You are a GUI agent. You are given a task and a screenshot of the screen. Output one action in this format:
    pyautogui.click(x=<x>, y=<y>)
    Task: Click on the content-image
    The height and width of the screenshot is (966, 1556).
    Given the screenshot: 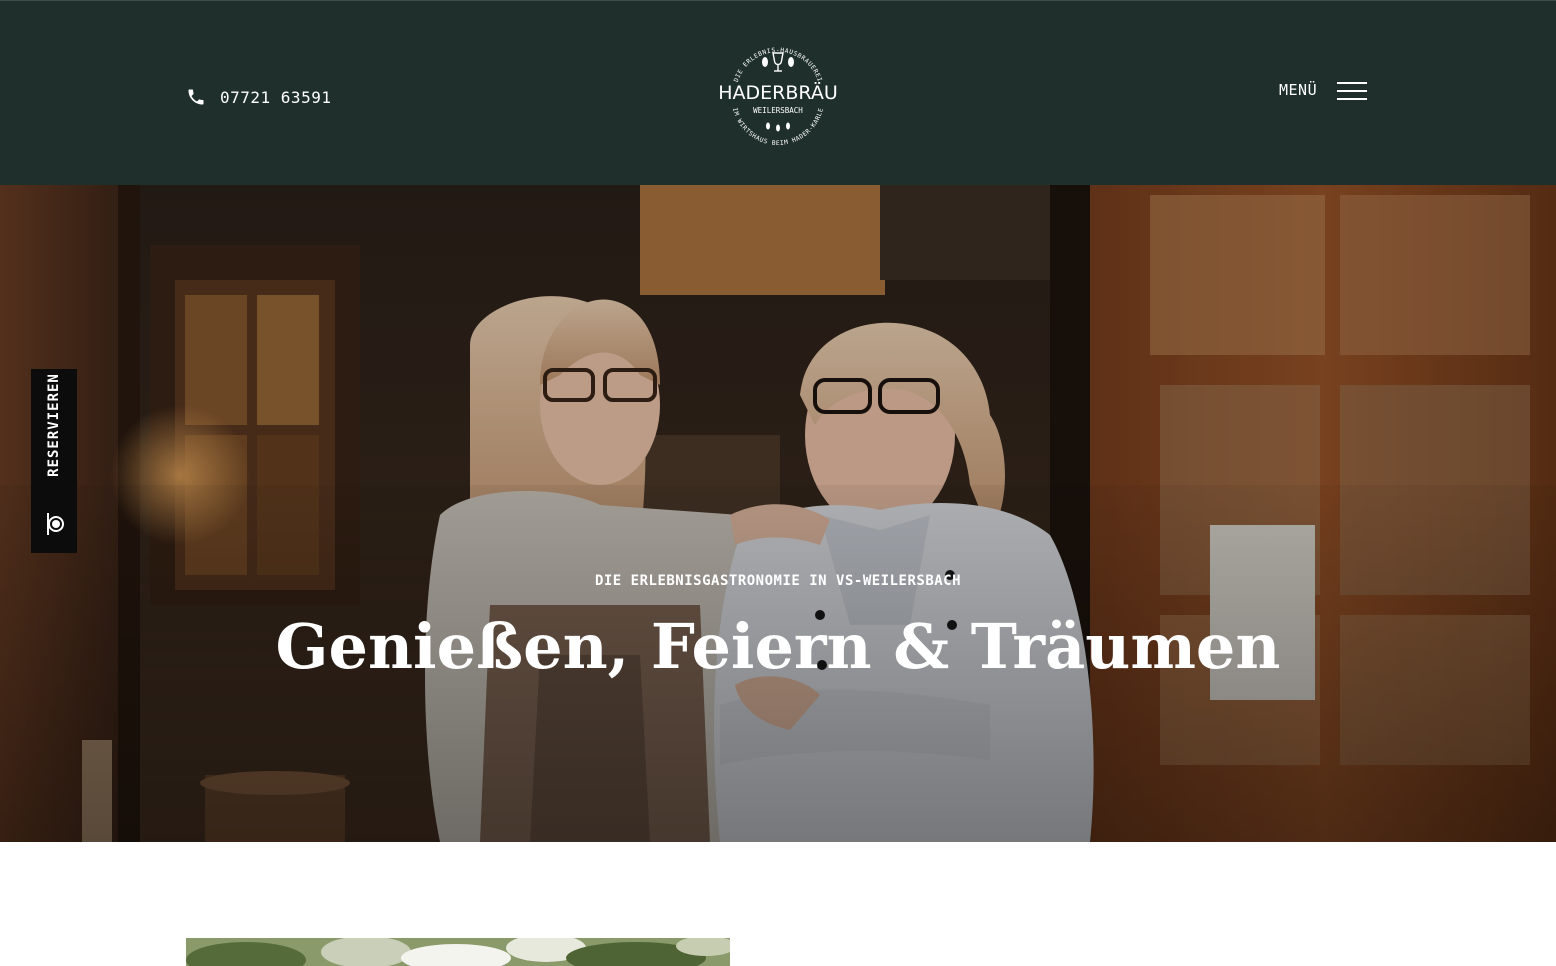 What is the action you would take?
    pyautogui.click(x=458, y=952)
    